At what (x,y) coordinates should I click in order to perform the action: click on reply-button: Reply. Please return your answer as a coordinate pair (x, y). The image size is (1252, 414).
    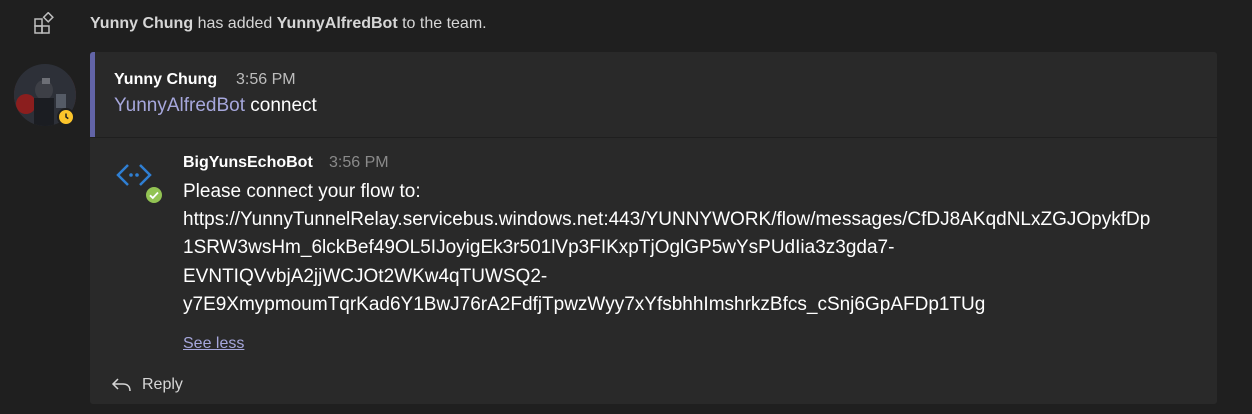
    Looking at the image, I should click on (146, 385).